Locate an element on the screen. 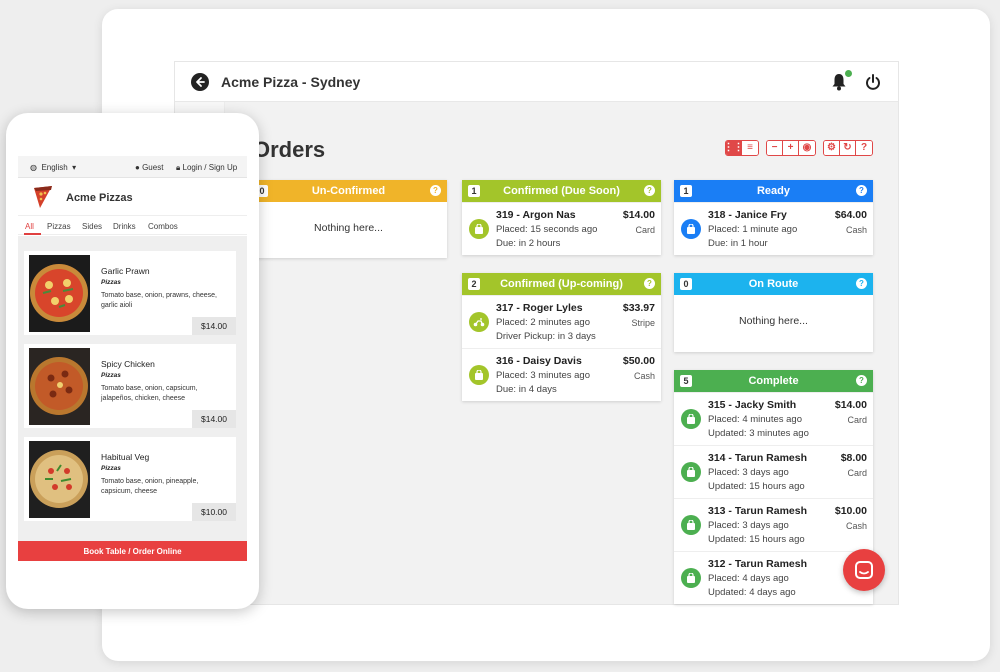 The height and width of the screenshot is (672, 1000). order-name: 317 - Roger Lyles is located at coordinates (539, 308).